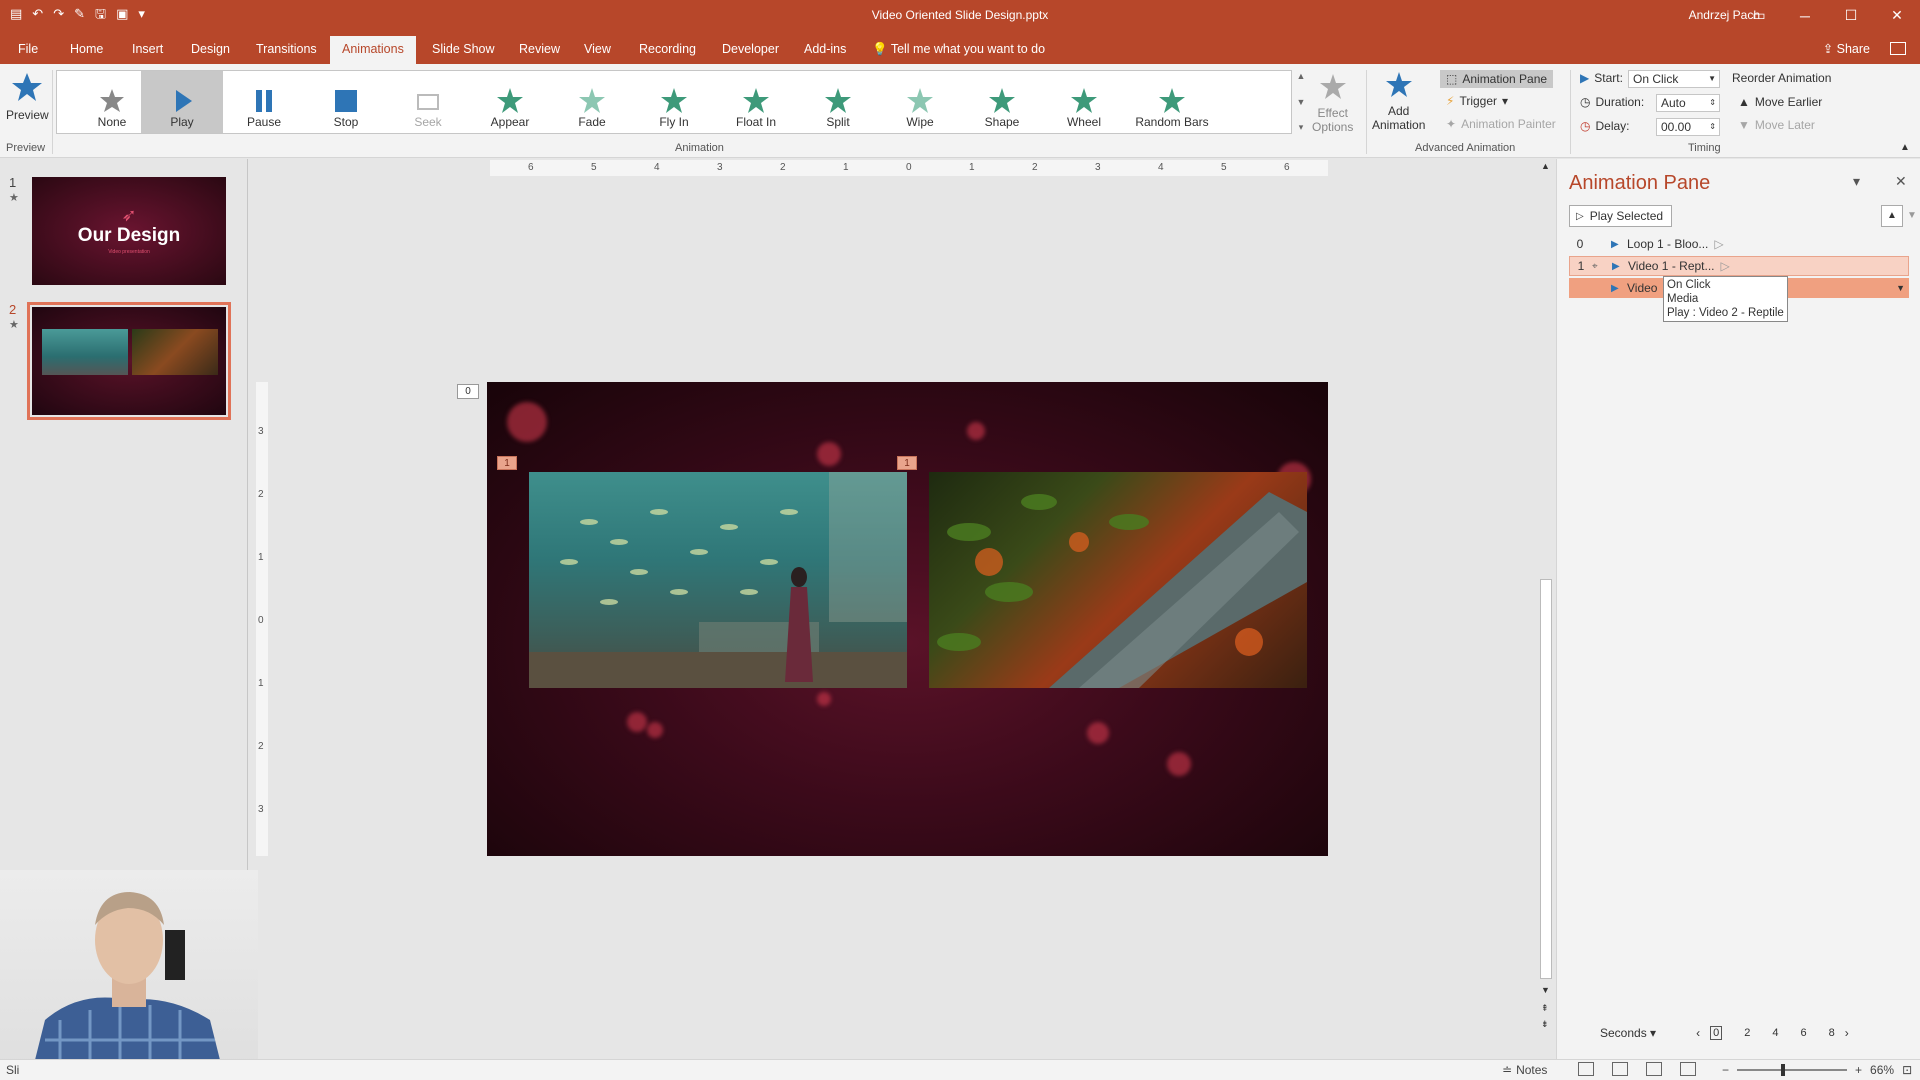 Image resolution: width=1920 pixels, height=1080 pixels. I want to click on gallery-more-icon: ▾, so click(1301, 127).